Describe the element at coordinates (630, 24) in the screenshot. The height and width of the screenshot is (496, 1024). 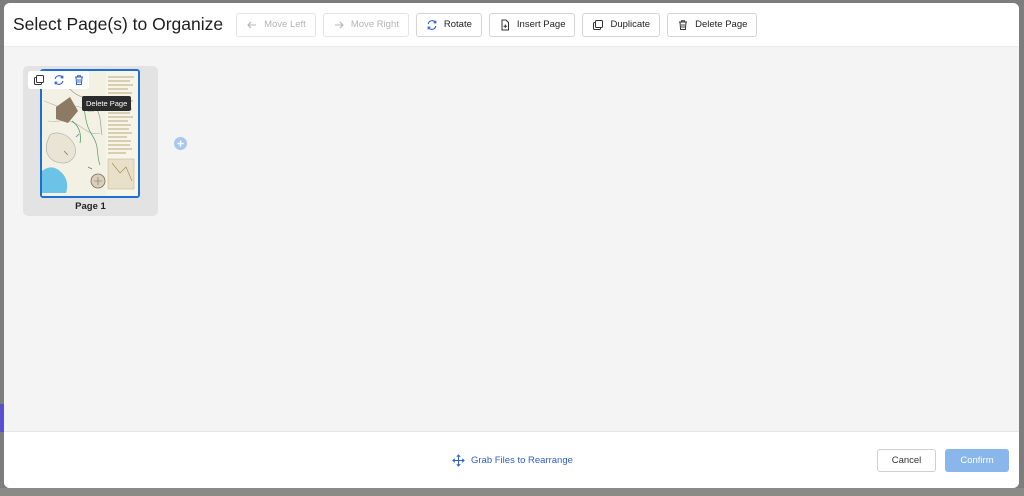
I see `duplicate-label: Duplicate` at that location.